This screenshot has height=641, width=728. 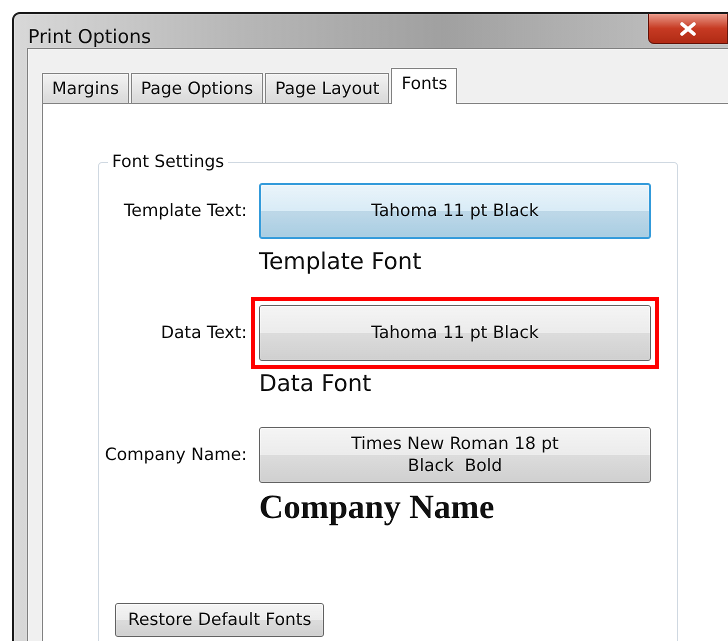 I want to click on field-label: Template Text:, so click(x=184, y=211).